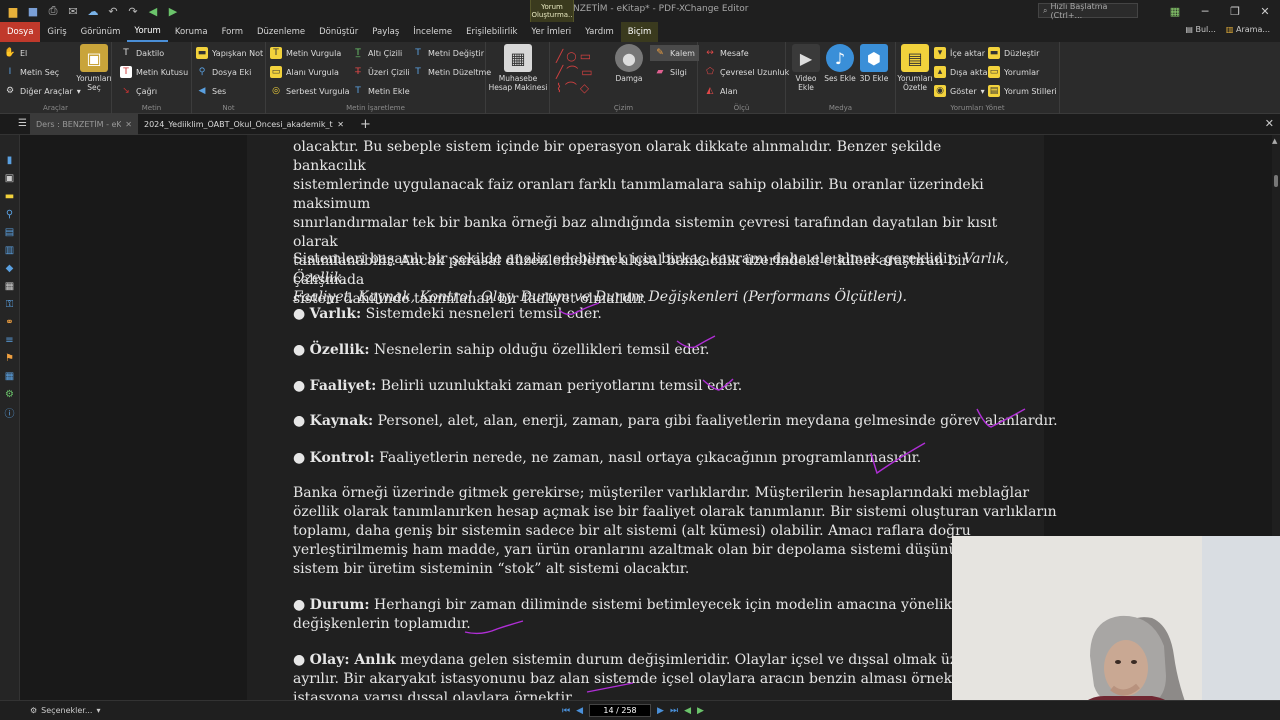  I want to click on content-icon: ▦, so click(9, 286).